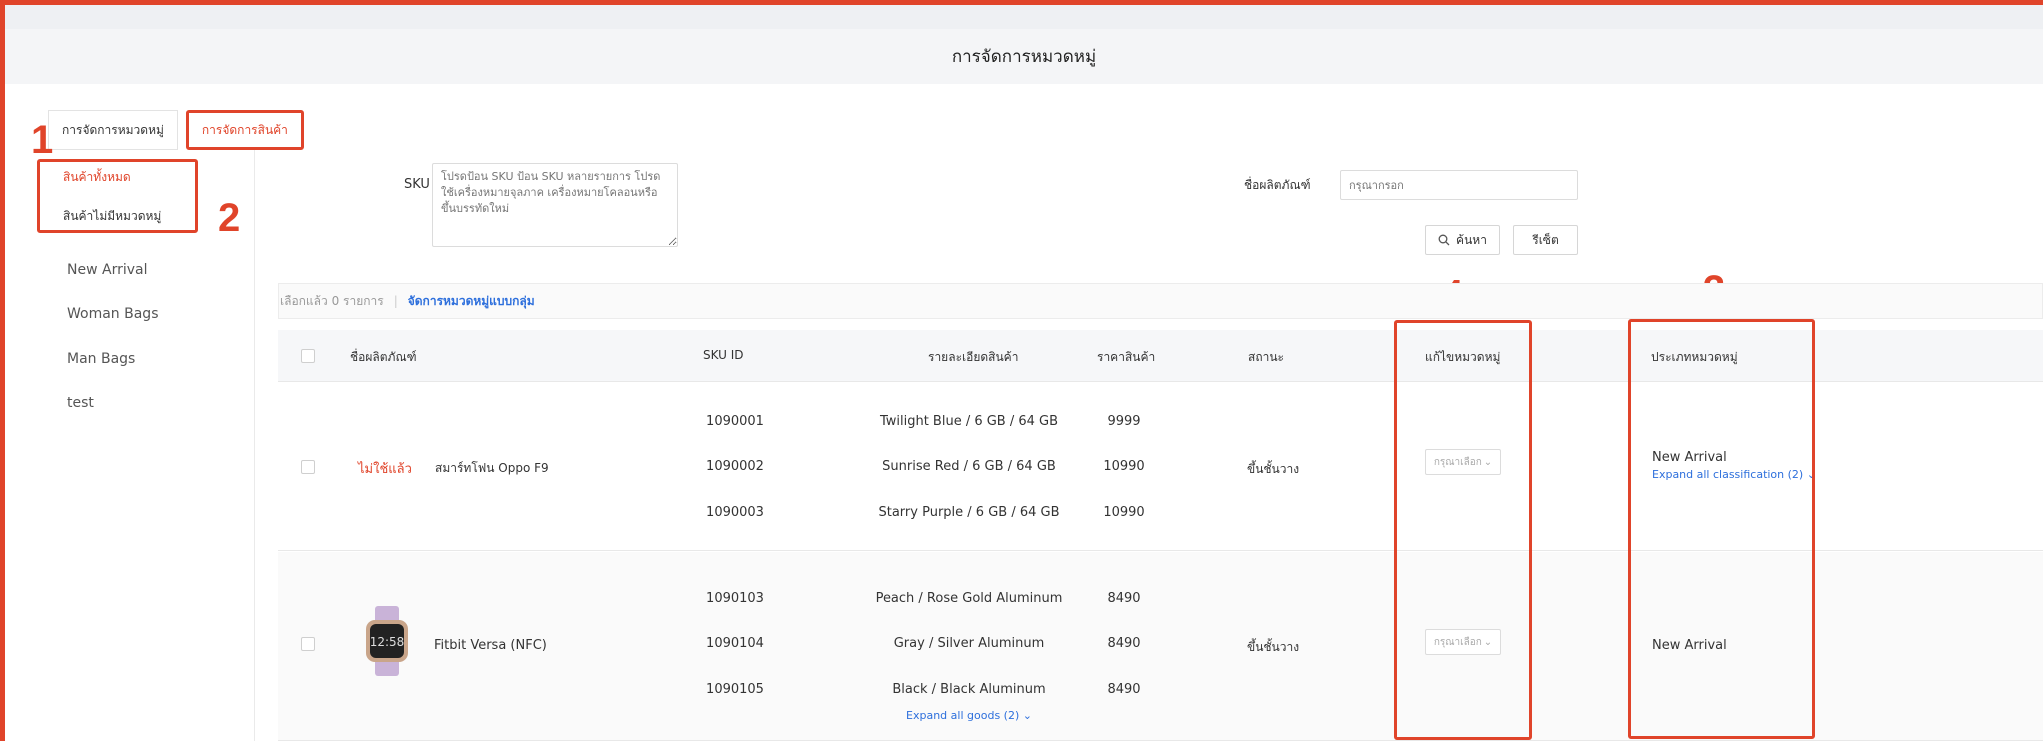 This screenshot has height=741, width=2043. Describe the element at coordinates (1459, 185) in the screenshot. I see `product-name-input` at that location.